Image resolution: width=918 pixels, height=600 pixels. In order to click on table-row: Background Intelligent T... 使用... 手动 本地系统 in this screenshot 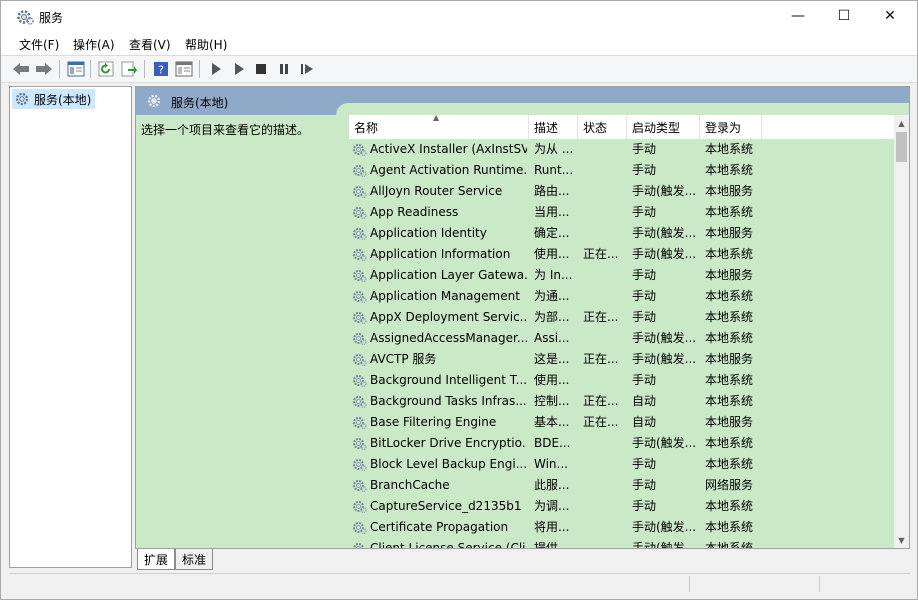, I will do `click(621, 380)`.